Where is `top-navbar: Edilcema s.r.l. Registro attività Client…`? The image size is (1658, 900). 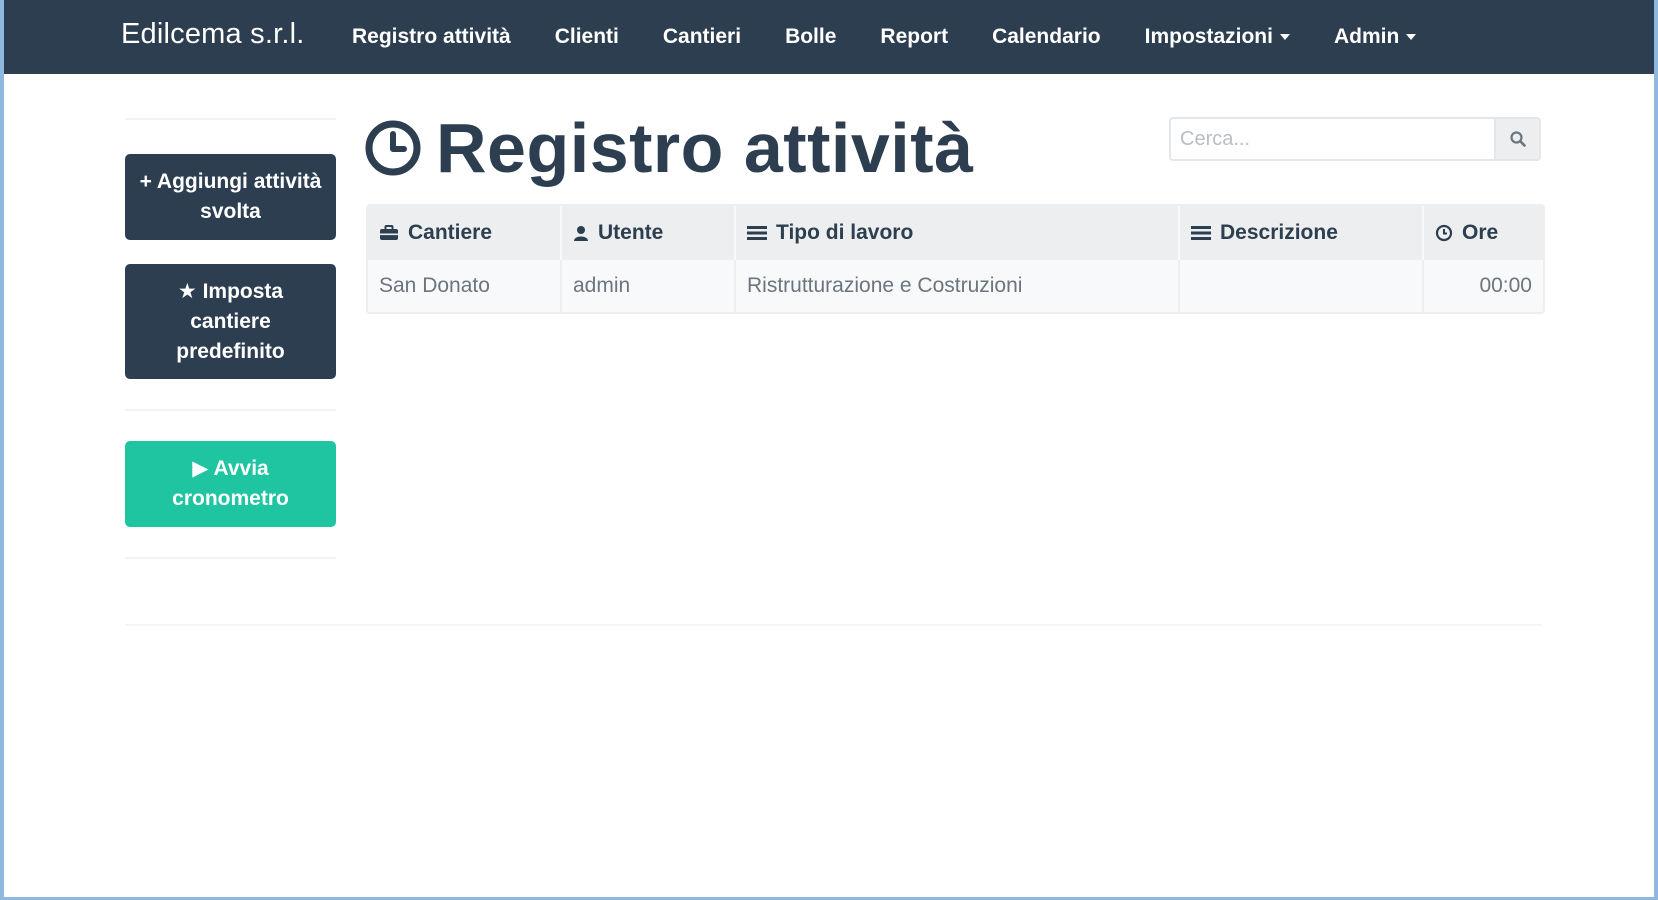 top-navbar: Edilcema s.r.l. Registro attività Client… is located at coordinates (829, 37).